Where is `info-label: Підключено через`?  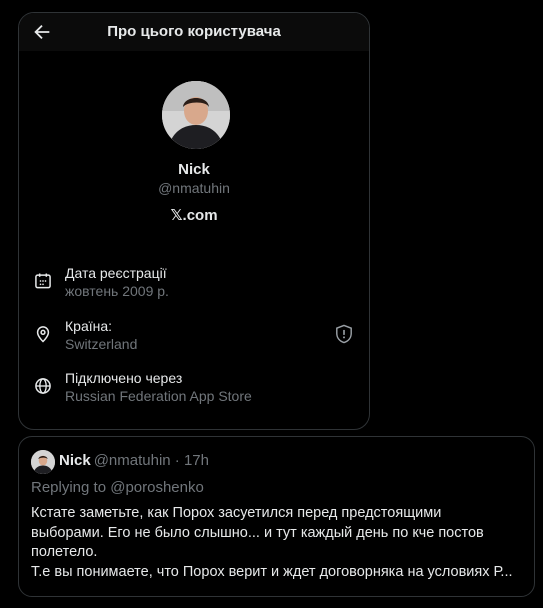
info-label: Підключено через is located at coordinates (124, 378).